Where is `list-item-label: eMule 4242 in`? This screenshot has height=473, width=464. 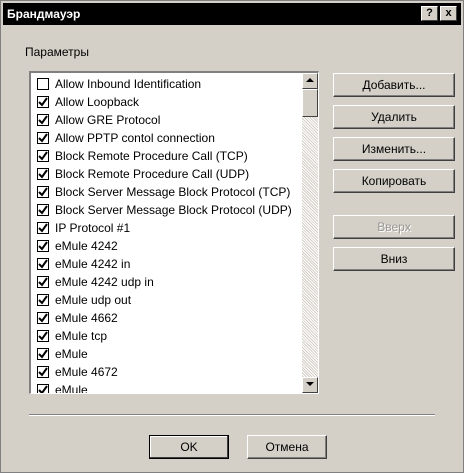
list-item-label: eMule 4242 in is located at coordinates (93, 264).